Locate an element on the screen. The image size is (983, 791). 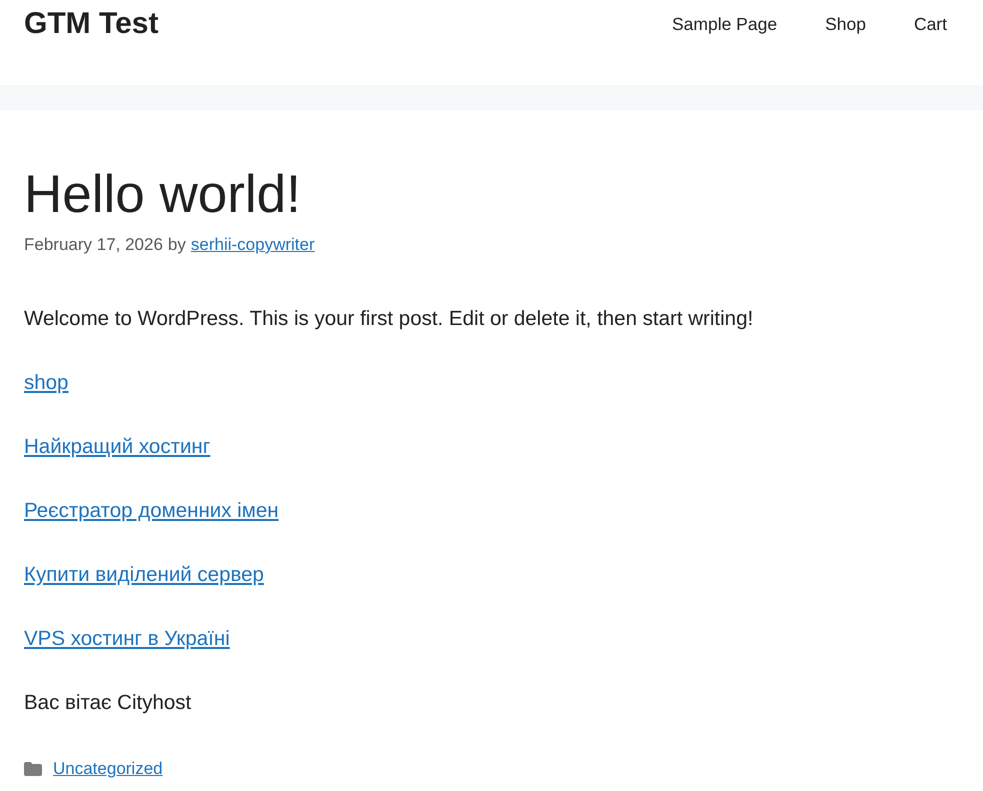
nav-link: Cart is located at coordinates (930, 24).